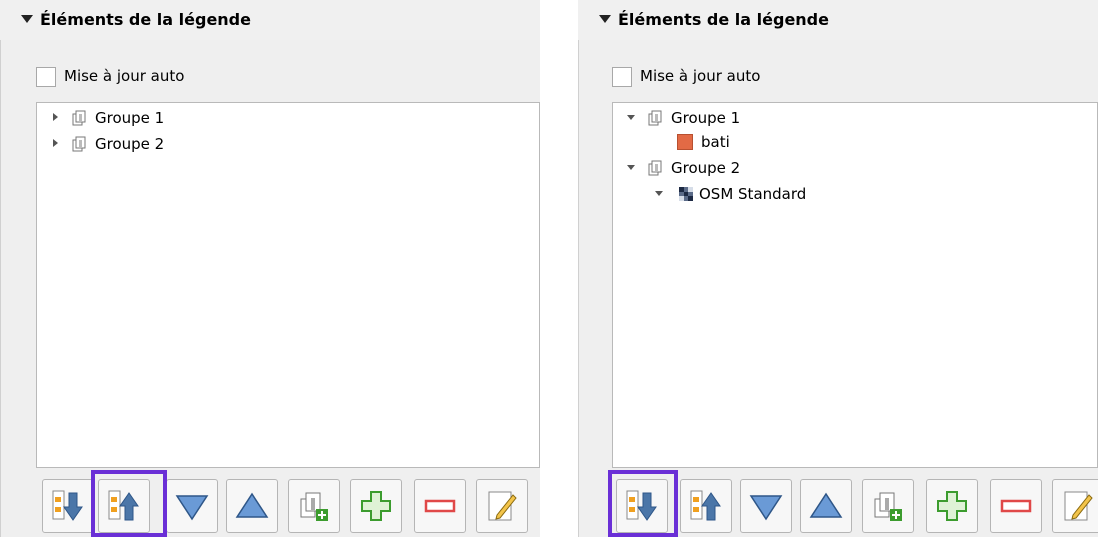  What do you see at coordinates (855, 506) in the screenshot?
I see `legend-toolbar` at bounding box center [855, 506].